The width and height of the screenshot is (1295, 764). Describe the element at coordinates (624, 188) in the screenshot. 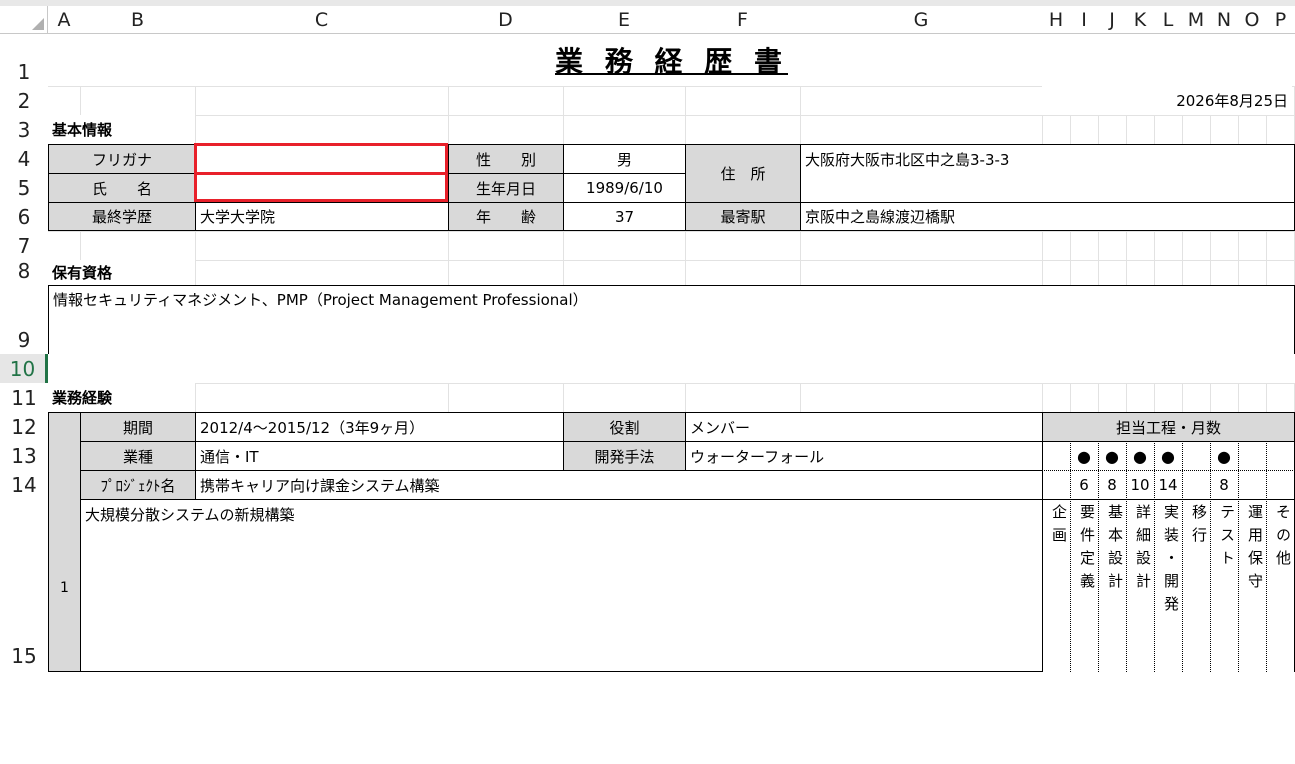

I see `birthdate-value: 1989/6/10` at that location.